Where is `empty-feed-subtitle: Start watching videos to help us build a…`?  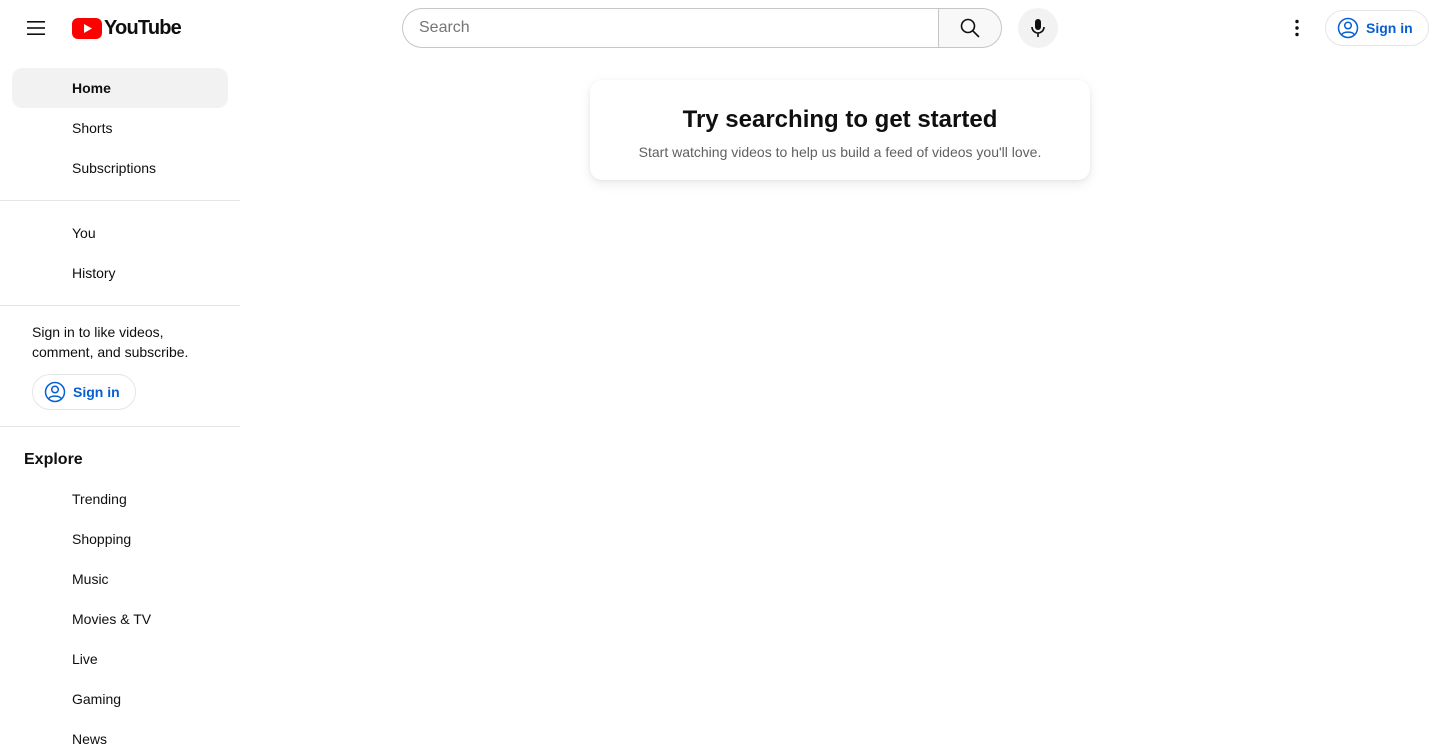
empty-feed-subtitle: Start watching videos to help us build a… is located at coordinates (840, 152).